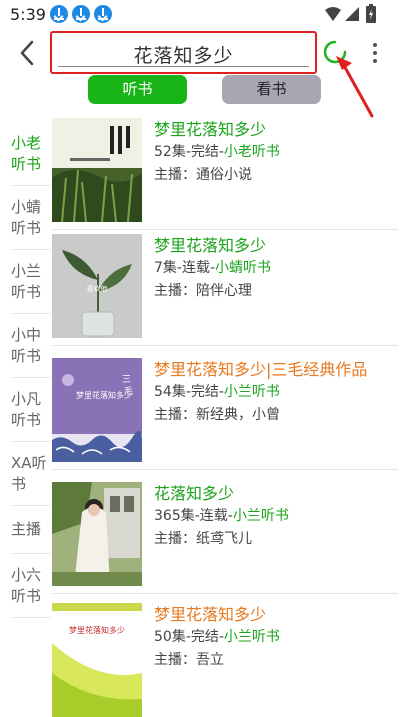  I want to click on result-meta: 54集-完结-小兰听书, so click(217, 391).